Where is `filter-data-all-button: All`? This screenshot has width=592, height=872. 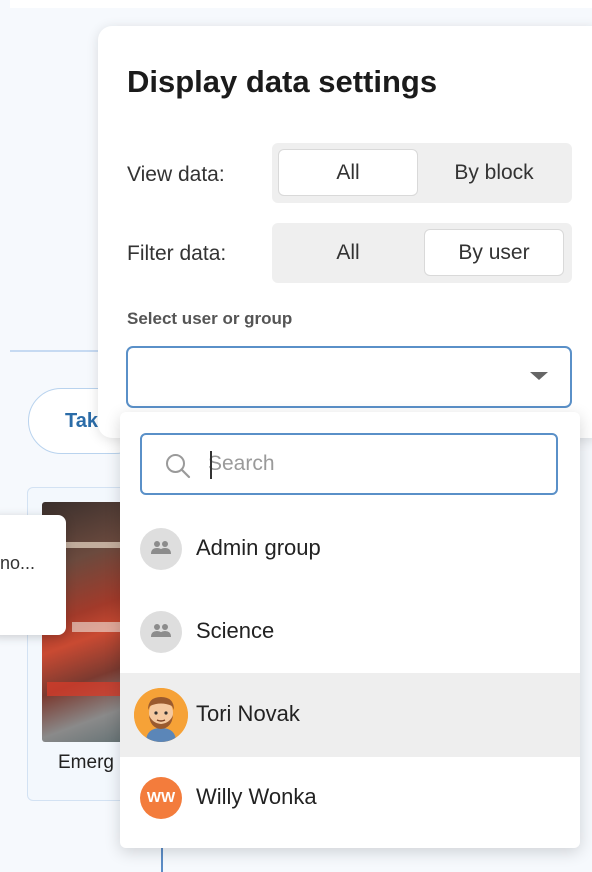
filter-data-all-button: All is located at coordinates (348, 252).